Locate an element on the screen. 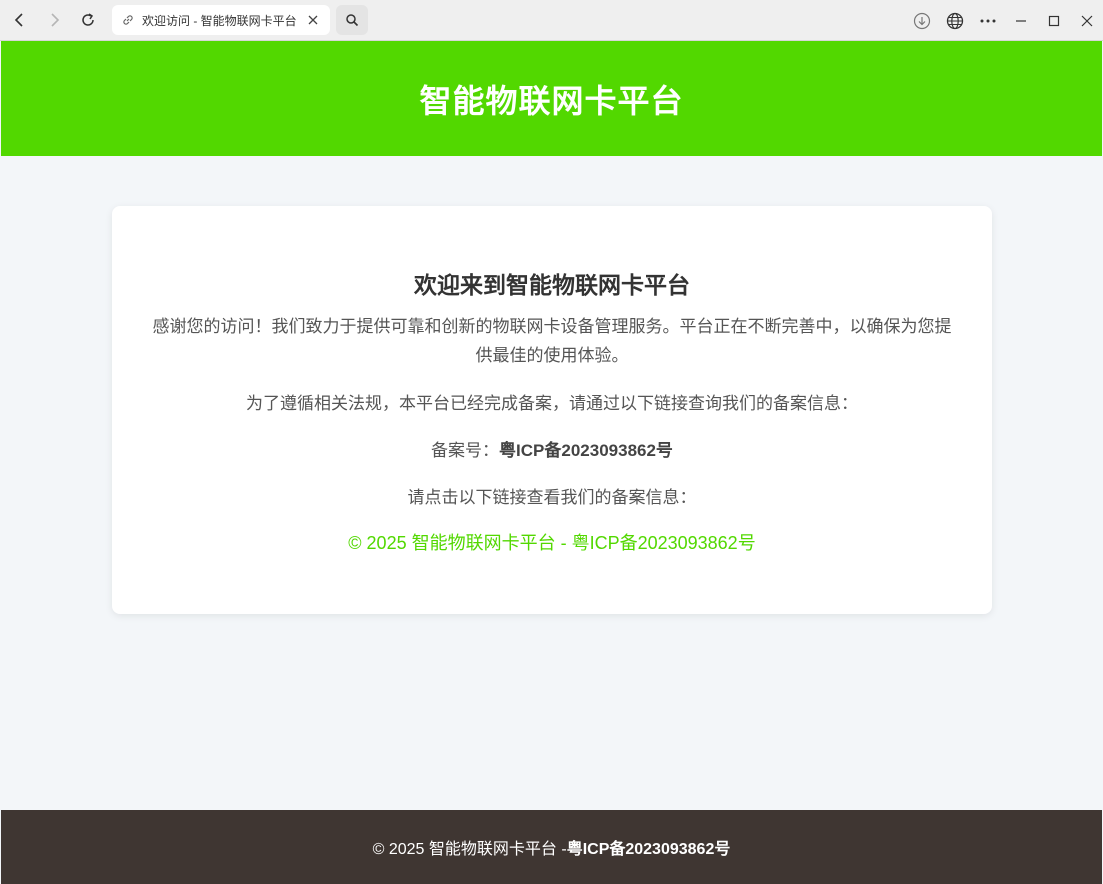 The image size is (1103, 884). footer-copyright: © 2025 智能物联网卡平台 - is located at coordinates (469, 849).